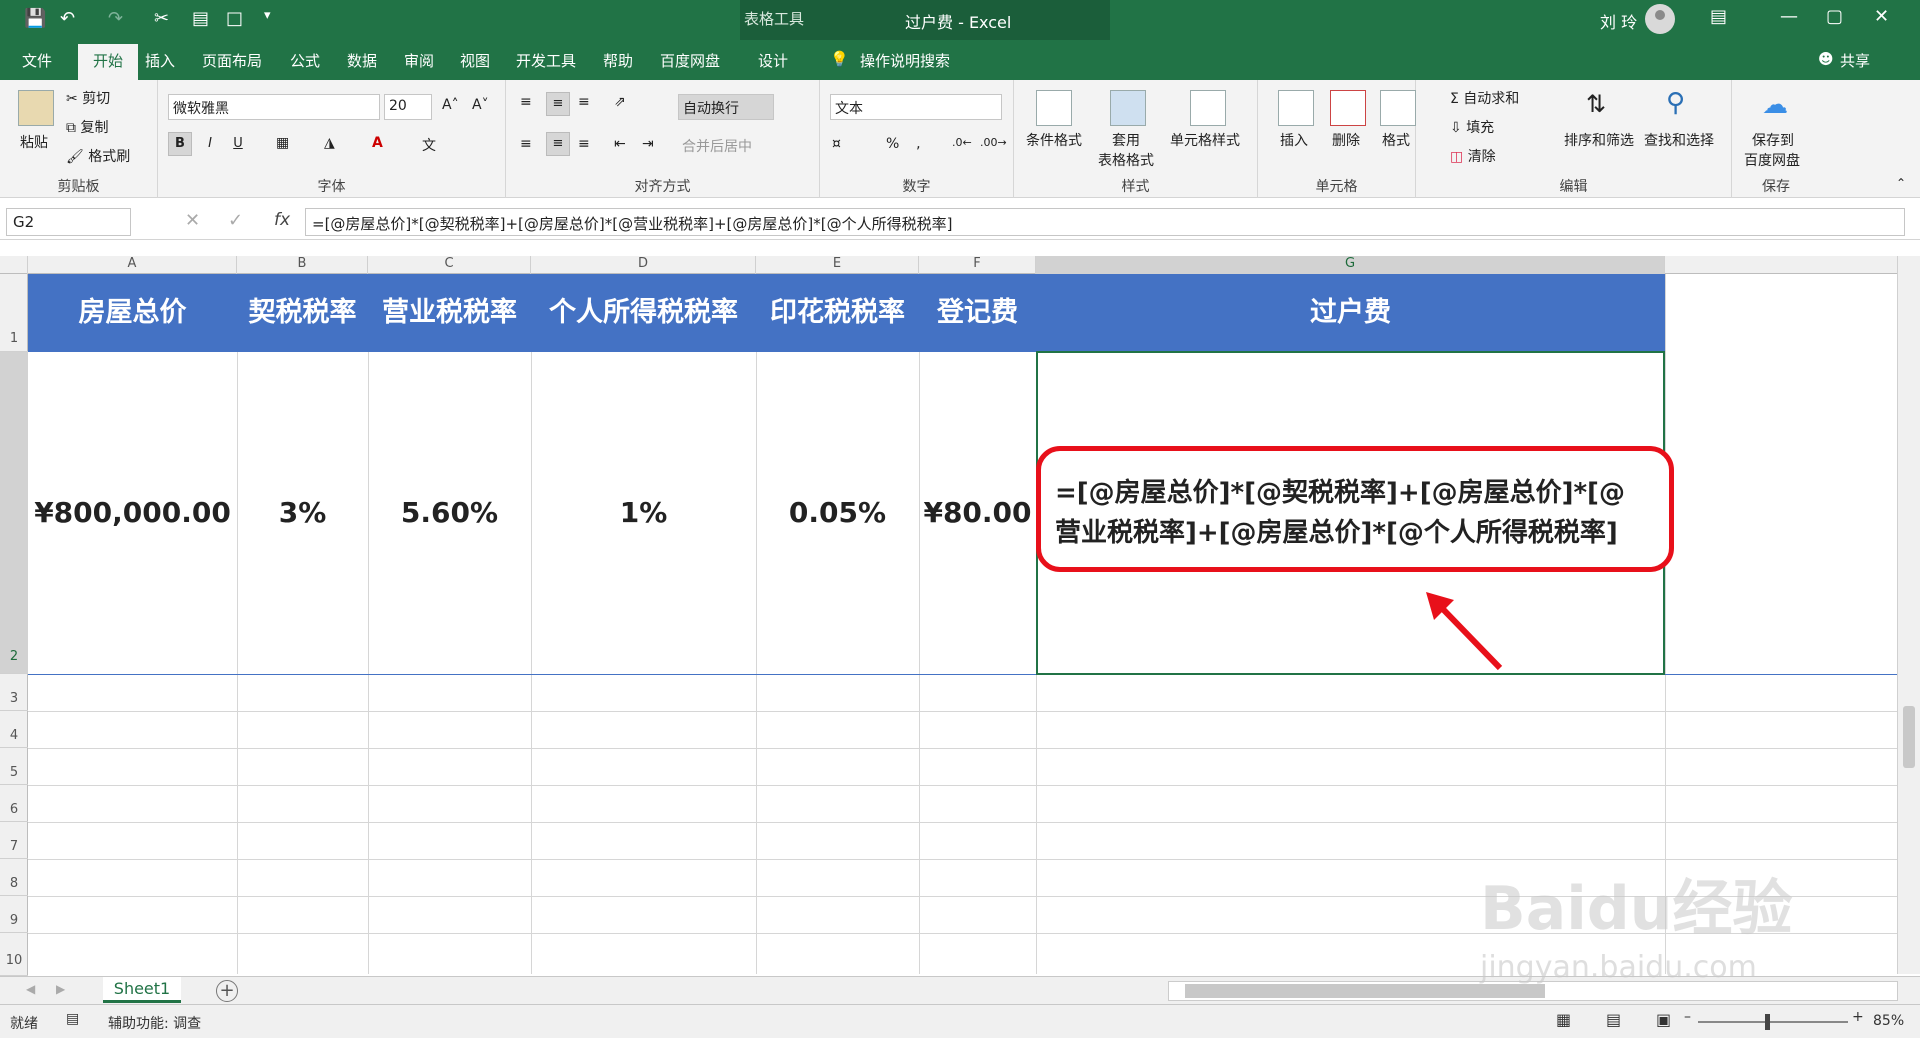  What do you see at coordinates (1484, 98) in the screenshot?
I see `autosum-button: Σ 自动求和` at bounding box center [1484, 98].